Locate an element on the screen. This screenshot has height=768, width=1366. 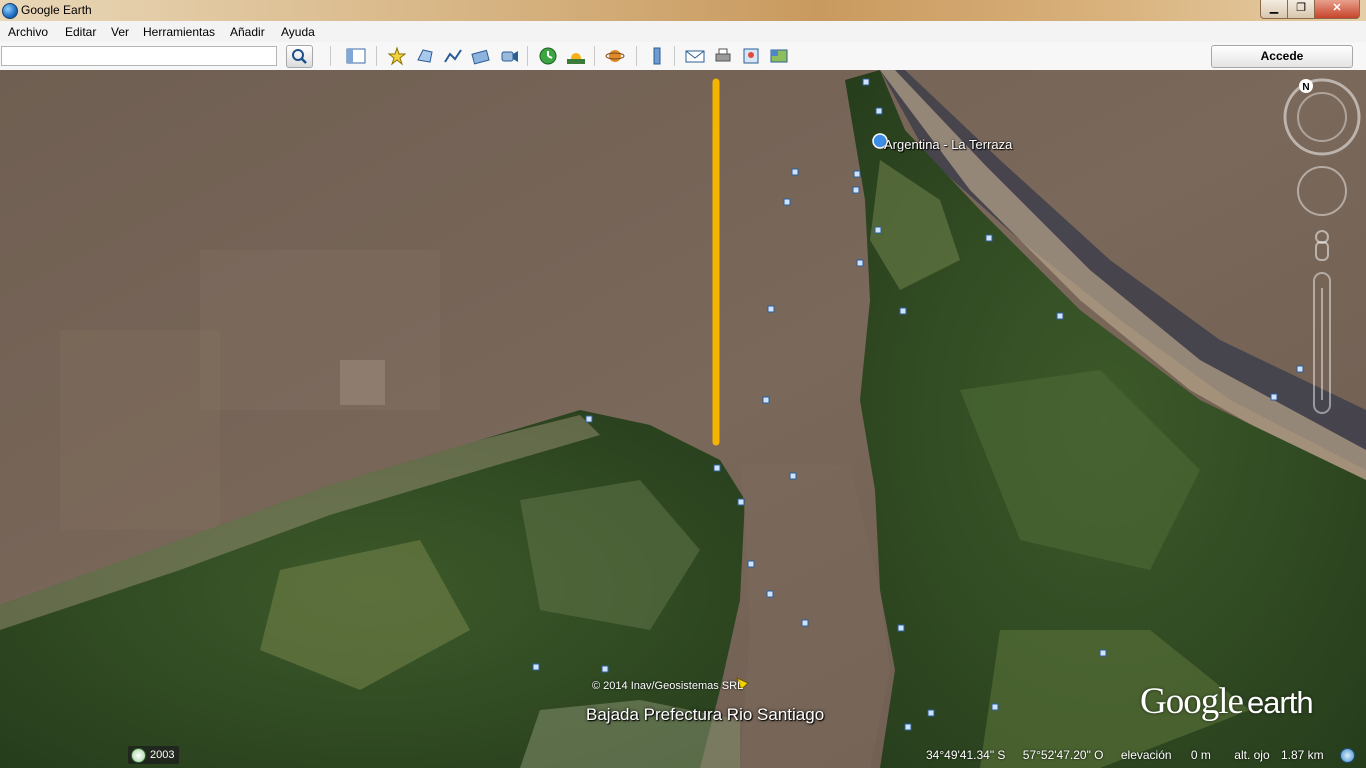
logo-google-text: Google is located at coordinates (1192, 701).